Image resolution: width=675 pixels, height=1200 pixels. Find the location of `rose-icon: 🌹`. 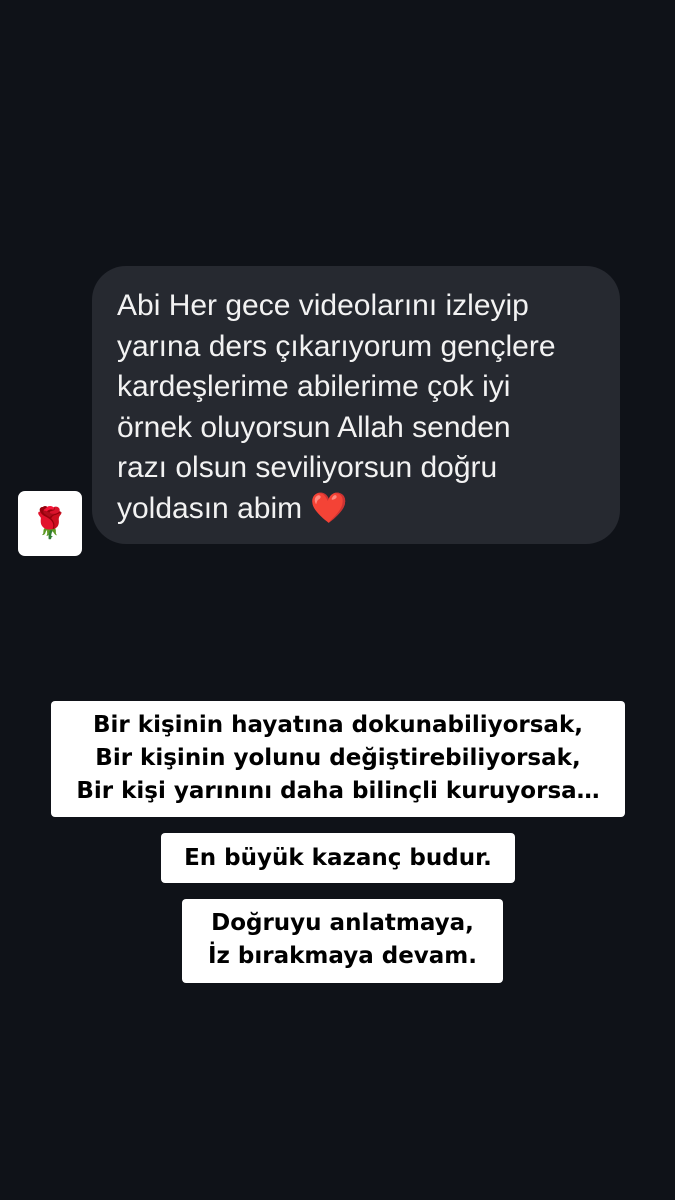

rose-icon: 🌹 is located at coordinates (50, 523).